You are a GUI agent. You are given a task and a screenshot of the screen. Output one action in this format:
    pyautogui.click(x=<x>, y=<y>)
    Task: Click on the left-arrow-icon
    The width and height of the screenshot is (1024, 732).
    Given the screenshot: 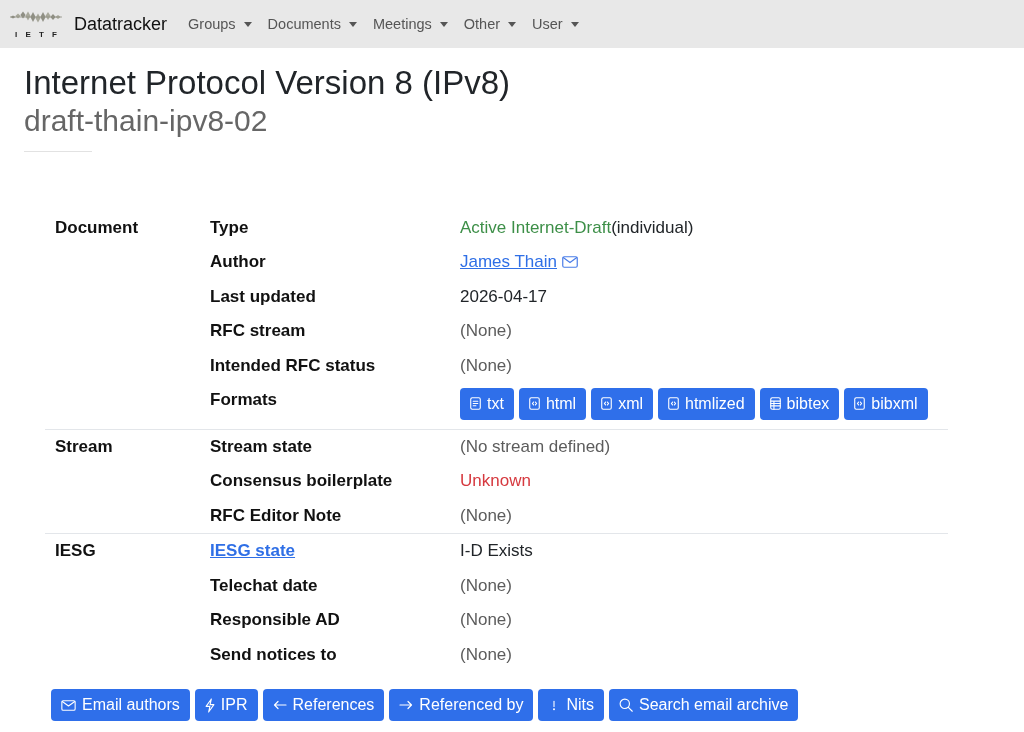 What is the action you would take?
    pyautogui.click(x=279, y=705)
    